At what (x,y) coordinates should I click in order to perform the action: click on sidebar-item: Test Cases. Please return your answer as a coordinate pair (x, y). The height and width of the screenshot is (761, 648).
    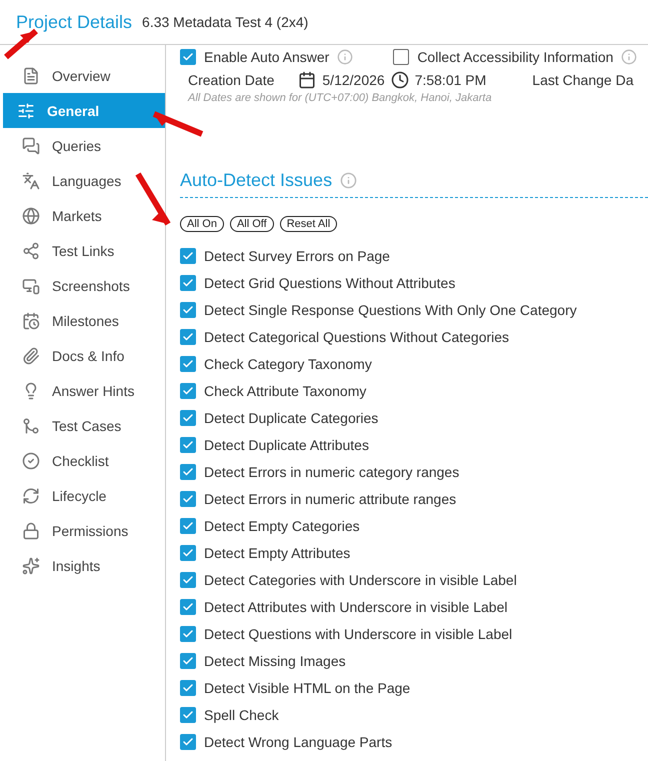
    Looking at the image, I should click on (82, 425).